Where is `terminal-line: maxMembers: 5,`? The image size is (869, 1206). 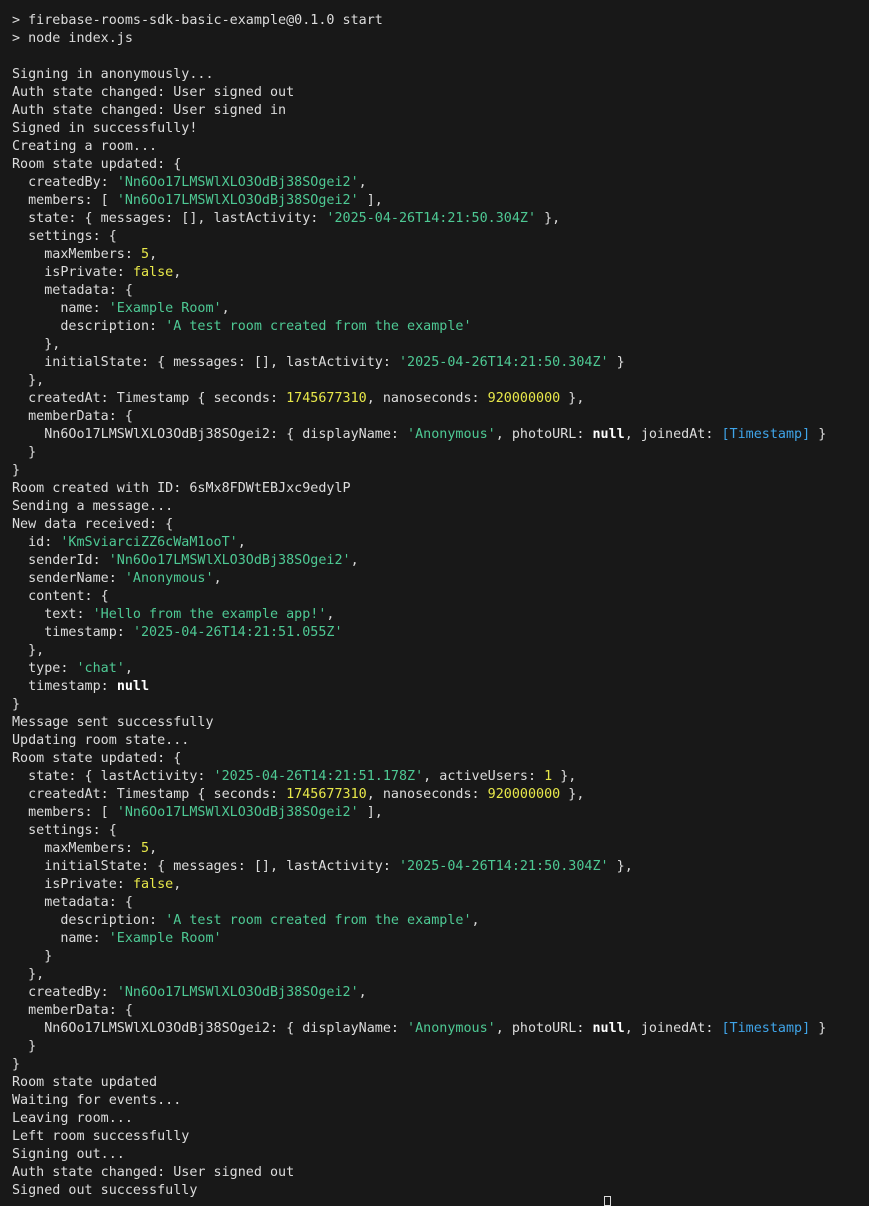 terminal-line: maxMembers: 5, is located at coordinates (440, 849).